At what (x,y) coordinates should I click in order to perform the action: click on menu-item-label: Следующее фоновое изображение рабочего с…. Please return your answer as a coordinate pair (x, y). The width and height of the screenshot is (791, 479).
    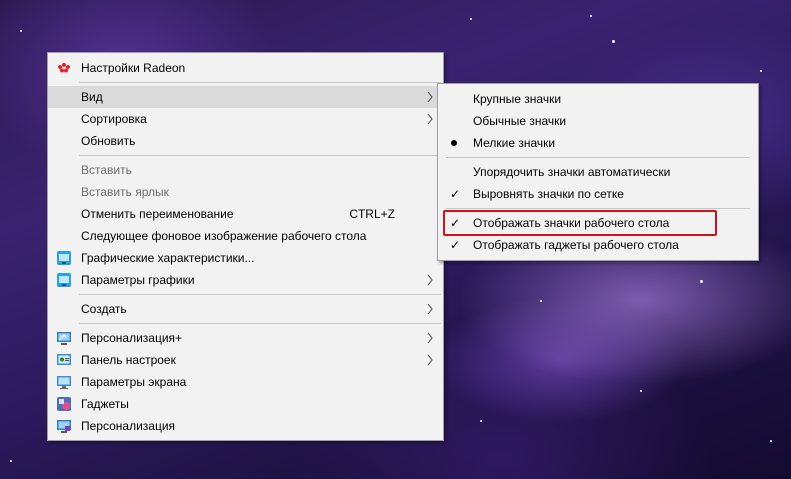
    Looking at the image, I should click on (224, 236).